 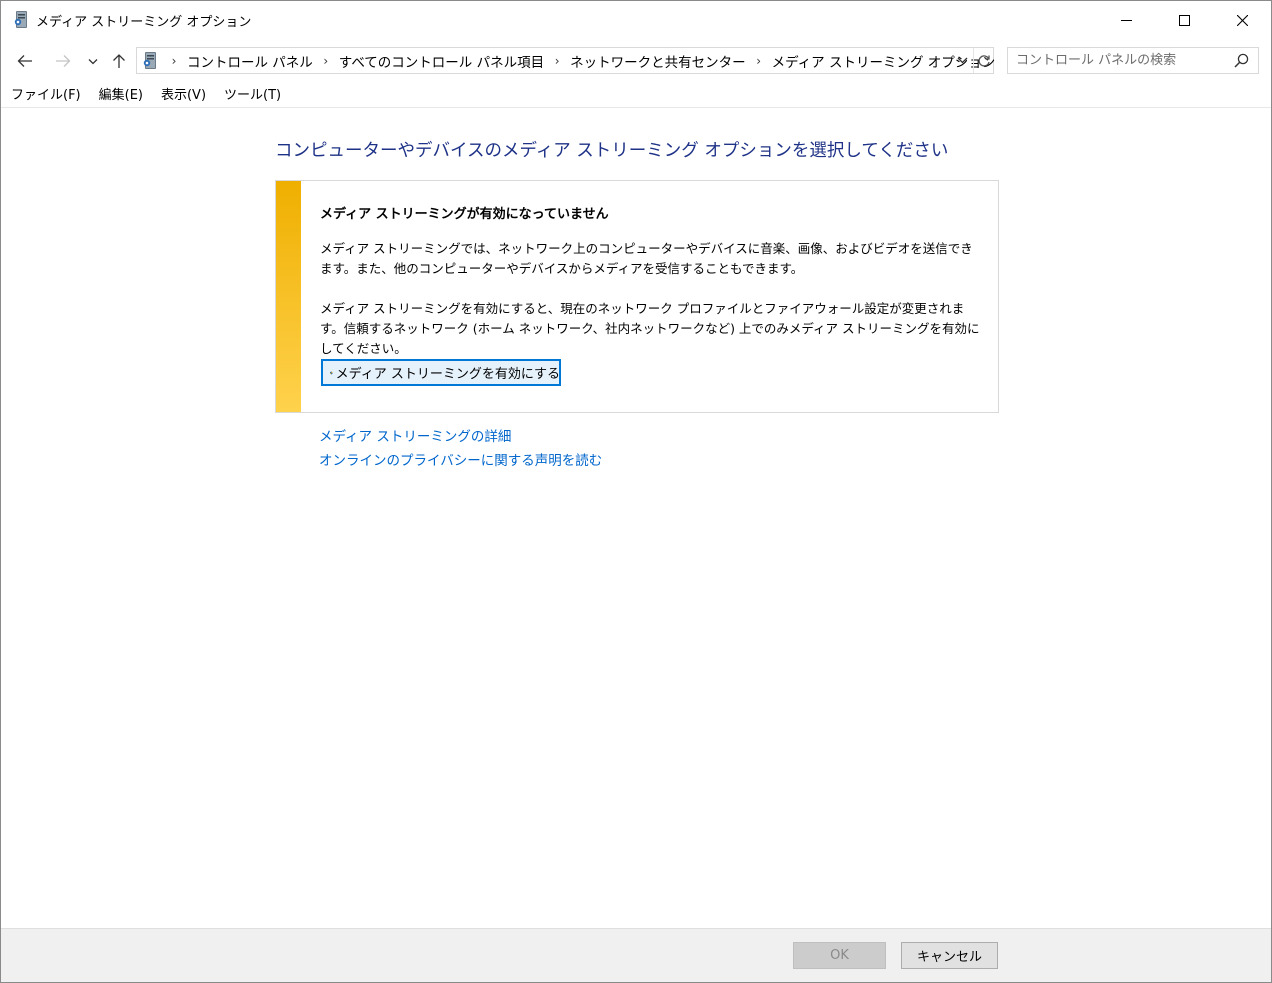 I want to click on details-link: メディア ストリーミングの詳細, so click(x=415, y=435).